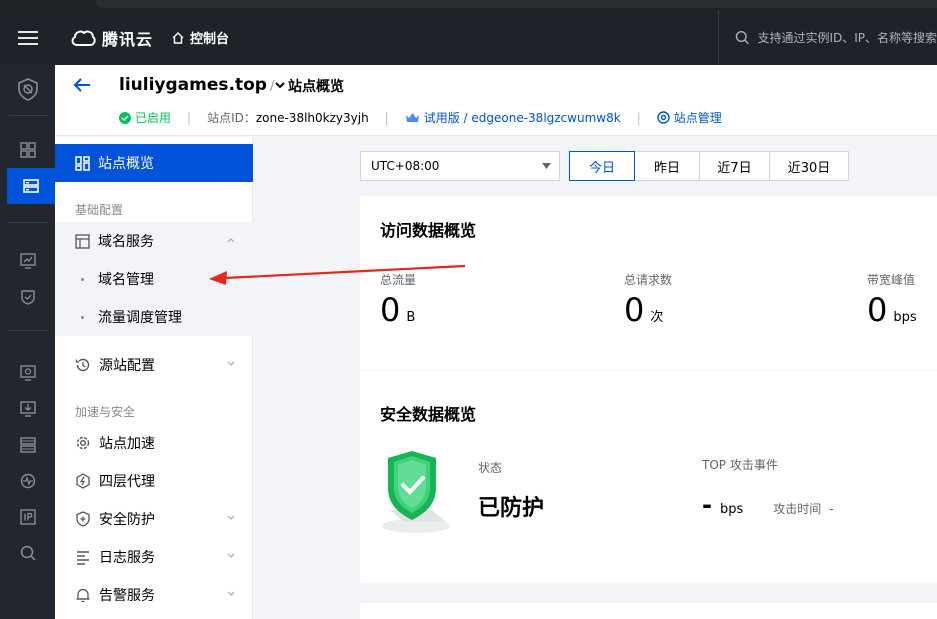 The image size is (937, 619). I want to click on metric-unit: B, so click(411, 317).